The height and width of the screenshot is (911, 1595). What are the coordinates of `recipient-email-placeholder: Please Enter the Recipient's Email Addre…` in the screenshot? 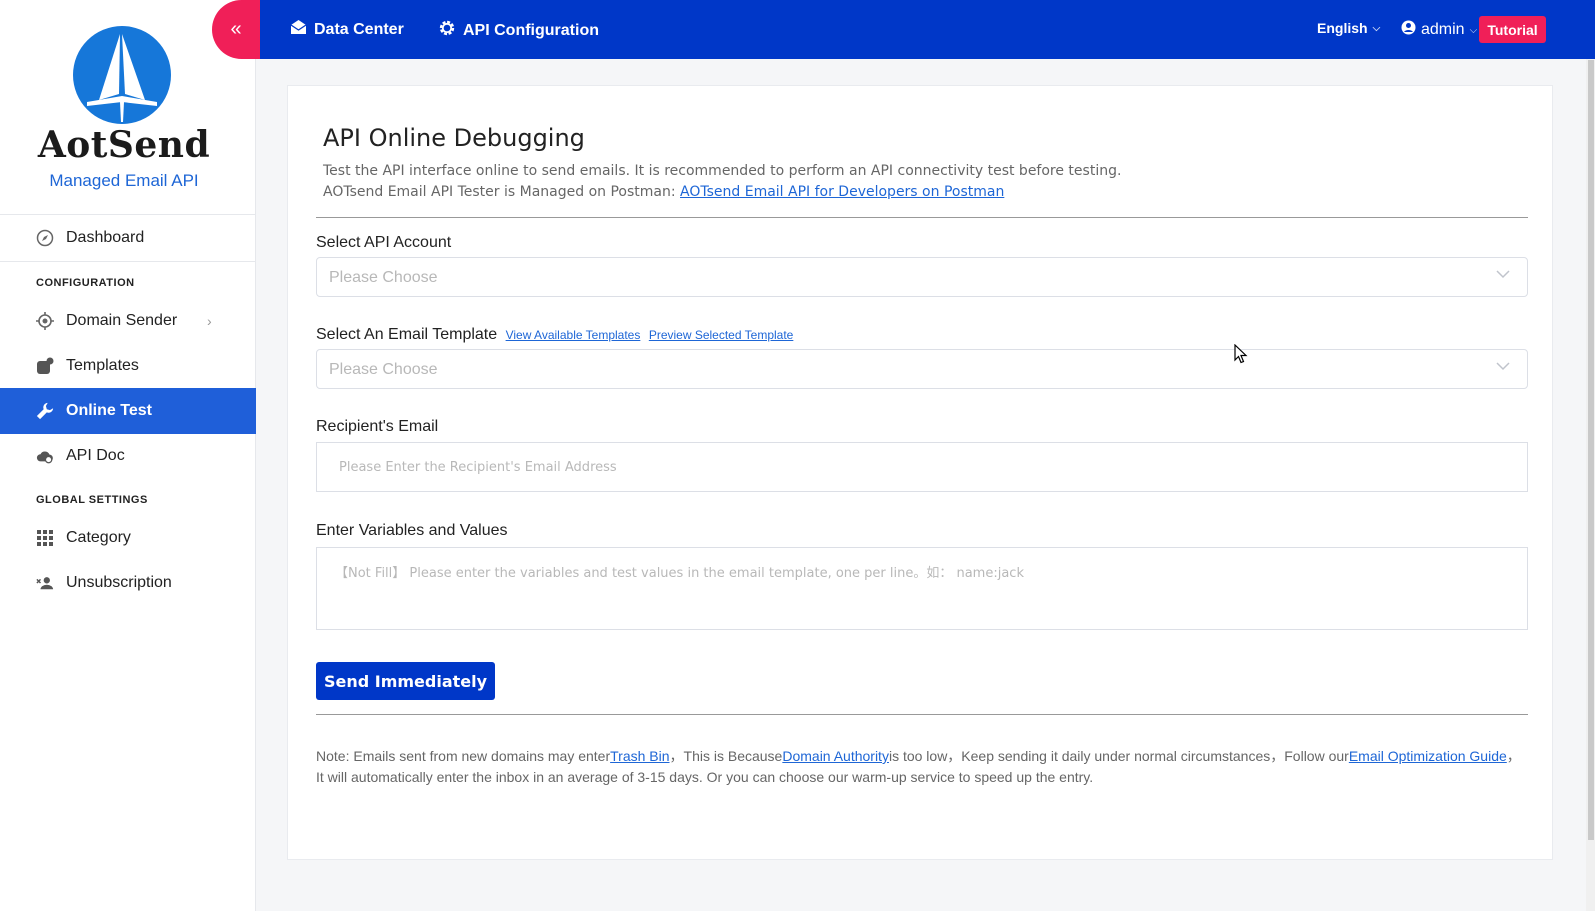 It's located at (478, 467).